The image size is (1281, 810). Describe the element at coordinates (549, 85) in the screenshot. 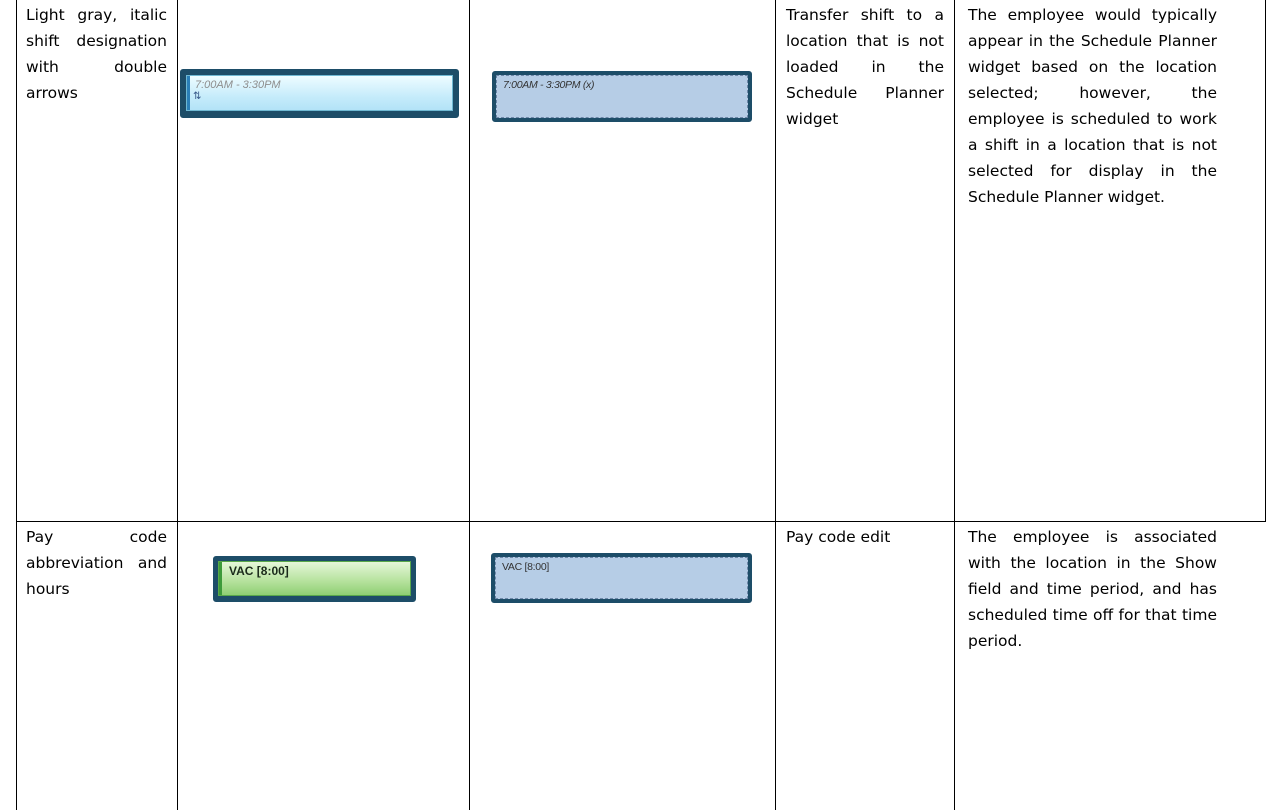

I see `shift-time-label: 7:00AM - 3:30PM (x)` at that location.